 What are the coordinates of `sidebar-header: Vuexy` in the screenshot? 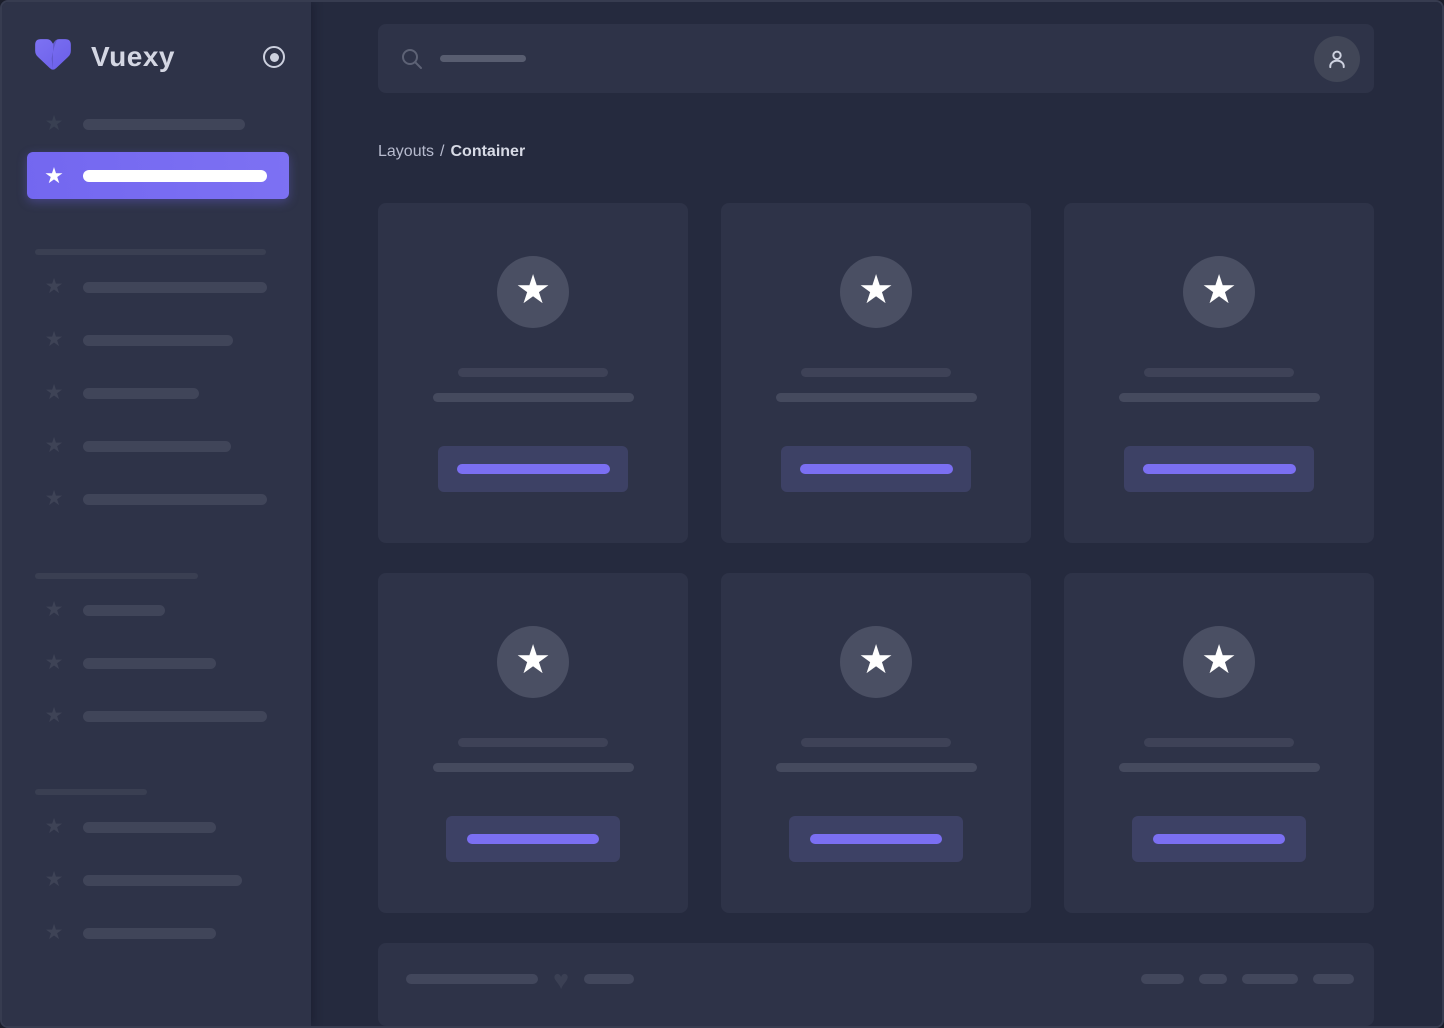 It's located at (156, 42).